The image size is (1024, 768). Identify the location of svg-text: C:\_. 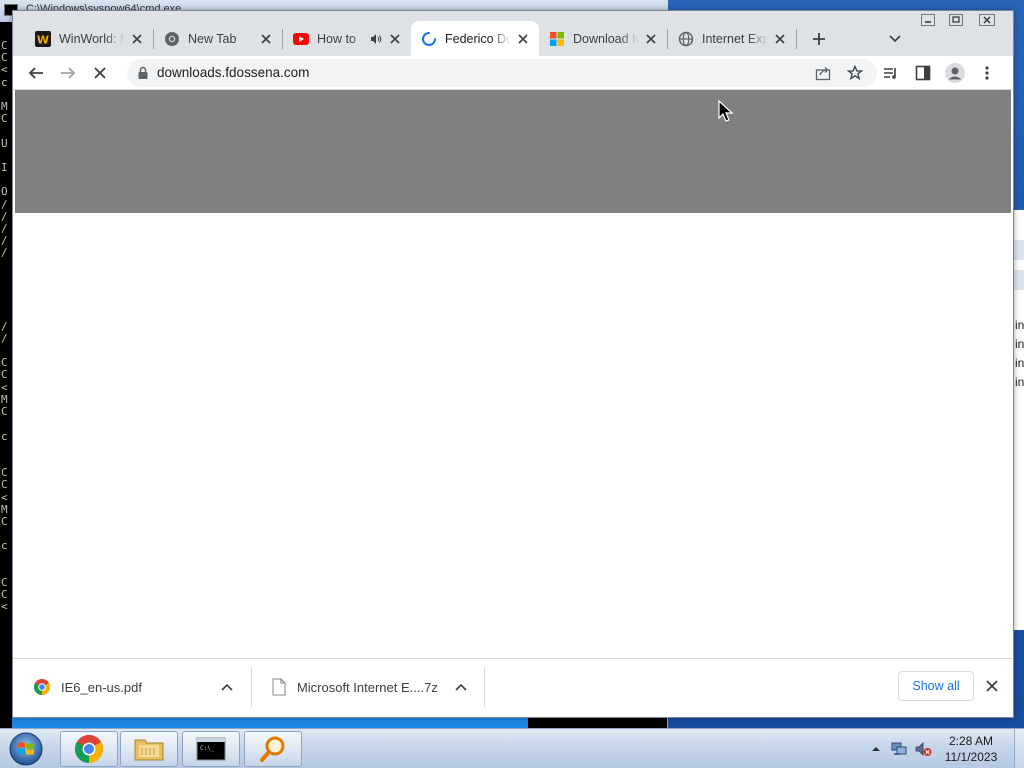
(207, 748).